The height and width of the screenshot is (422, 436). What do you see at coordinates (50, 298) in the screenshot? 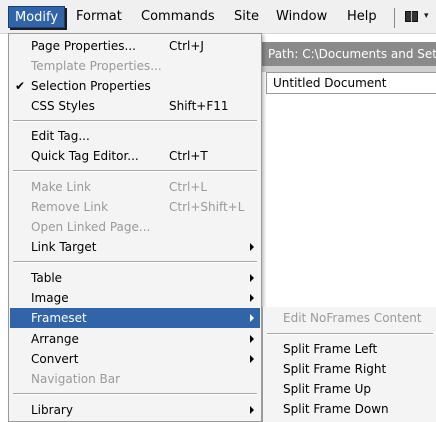
I see `menu-item-label: Image` at bounding box center [50, 298].